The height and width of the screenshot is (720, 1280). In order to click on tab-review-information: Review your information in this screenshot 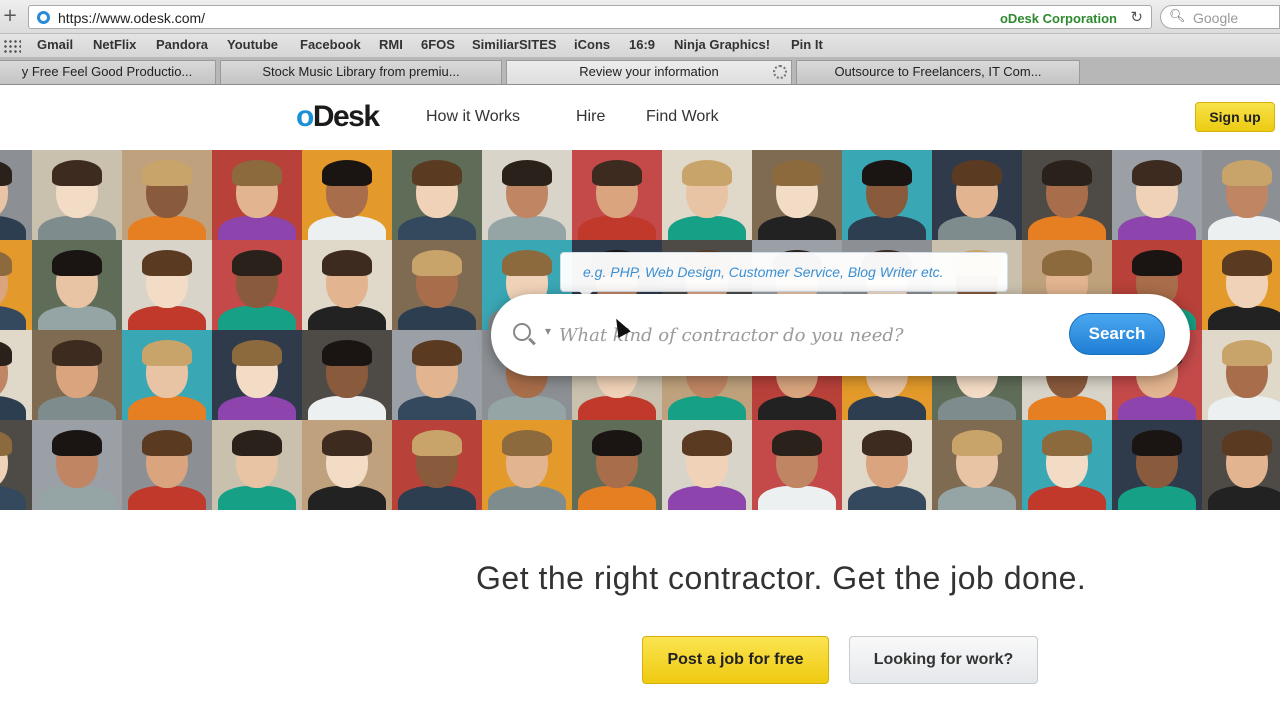, I will do `click(649, 72)`.